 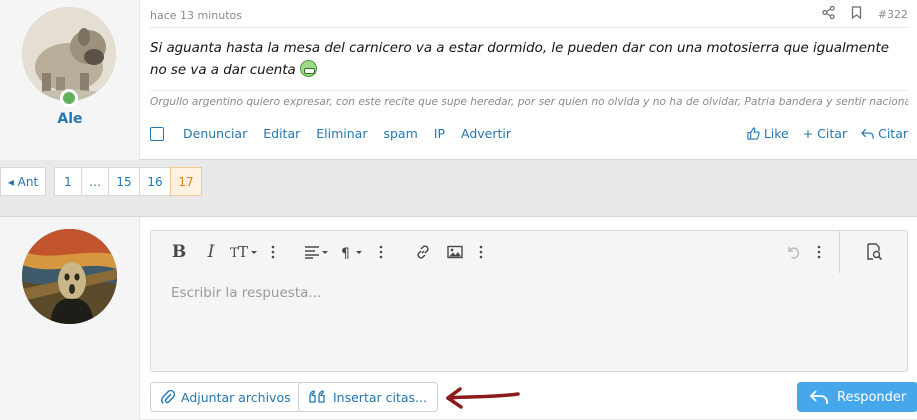 What do you see at coordinates (69, 54) in the screenshot?
I see `user-avatar-ale` at bounding box center [69, 54].